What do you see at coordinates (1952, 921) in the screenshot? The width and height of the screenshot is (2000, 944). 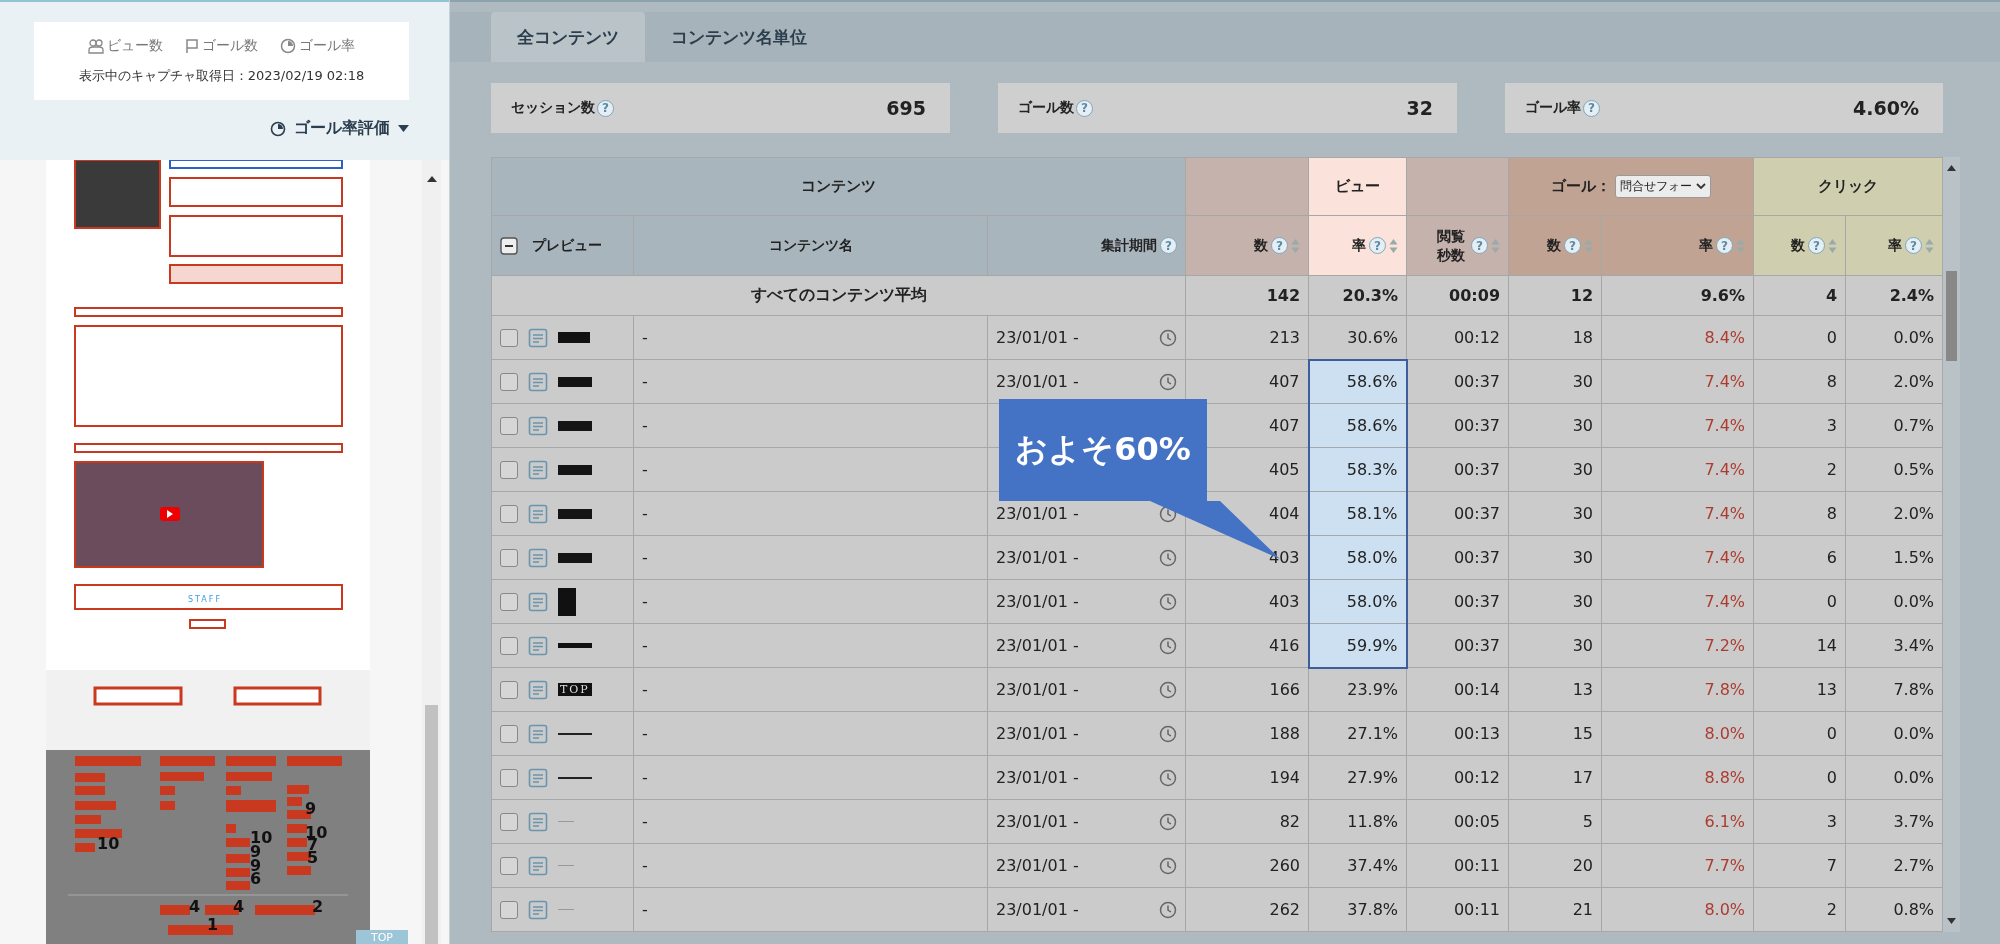 I see `scroll-down-icon` at bounding box center [1952, 921].